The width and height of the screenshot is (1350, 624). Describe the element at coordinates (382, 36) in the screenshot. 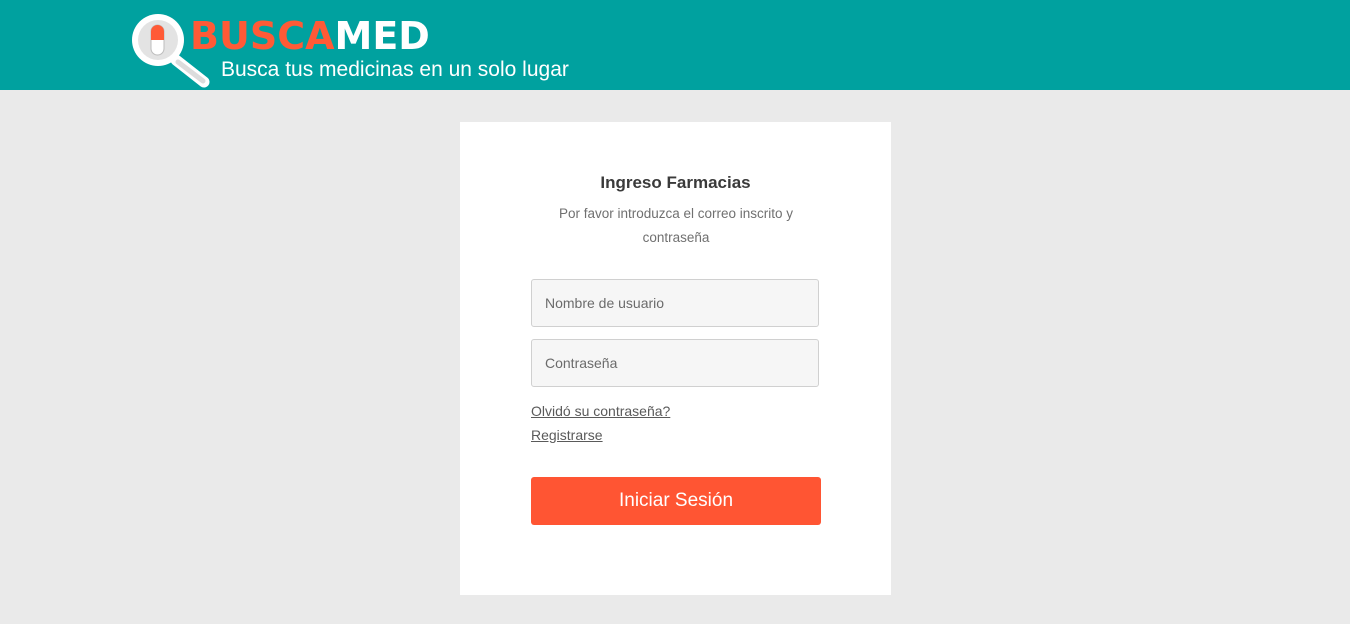

I see `logo-word-med: MED` at that location.